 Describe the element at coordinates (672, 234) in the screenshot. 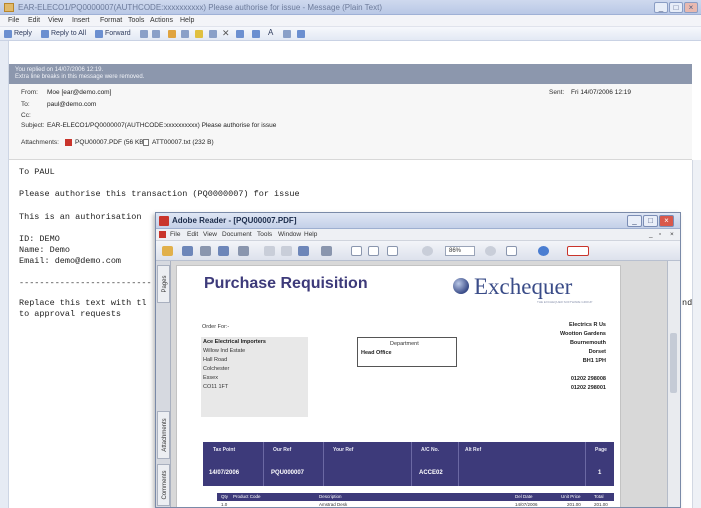

I see `doc-close-button: ×` at that location.